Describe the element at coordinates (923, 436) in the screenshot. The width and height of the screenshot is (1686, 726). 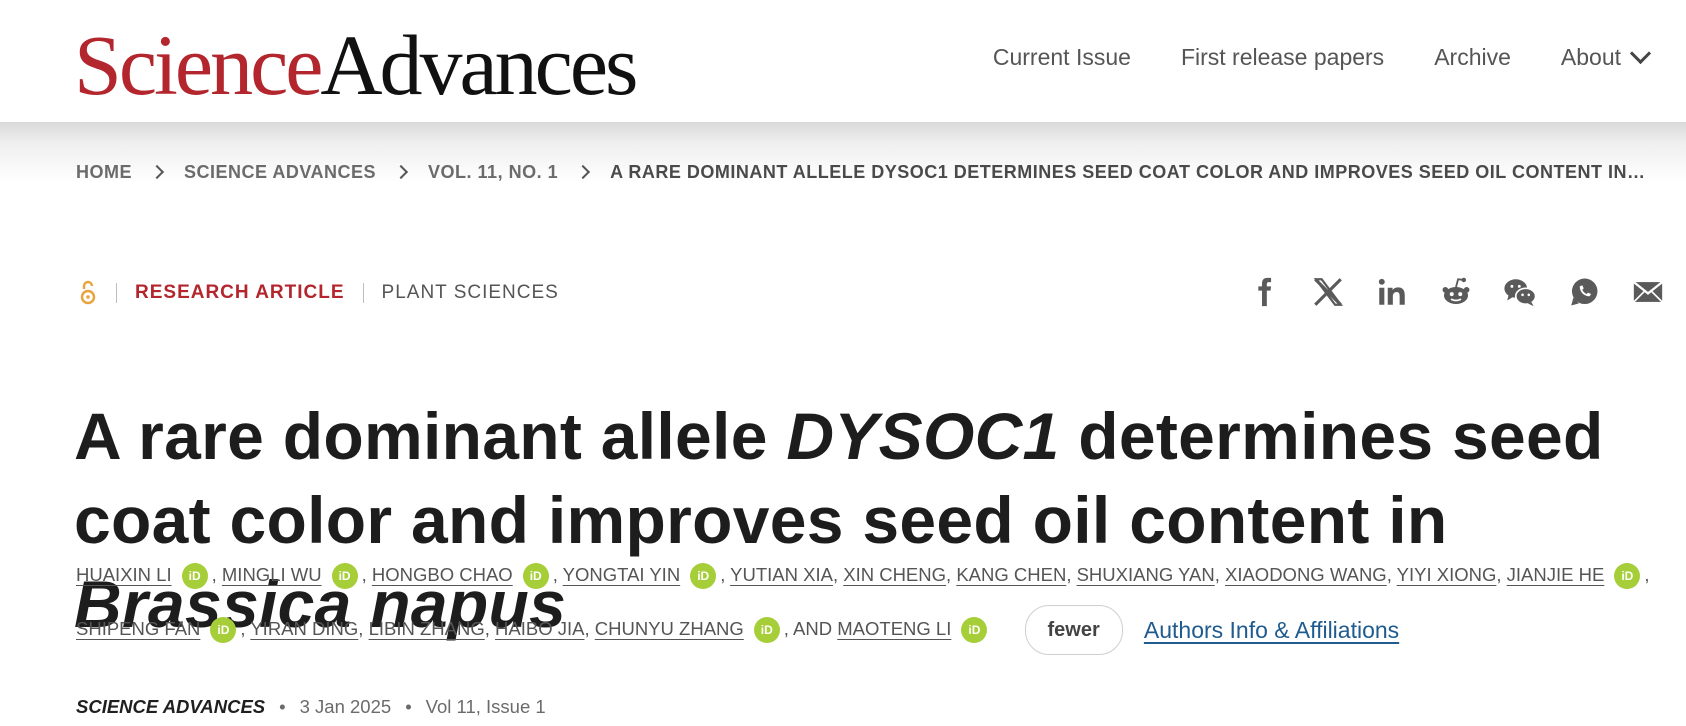
I see `title-gene: DYSOC1` at that location.